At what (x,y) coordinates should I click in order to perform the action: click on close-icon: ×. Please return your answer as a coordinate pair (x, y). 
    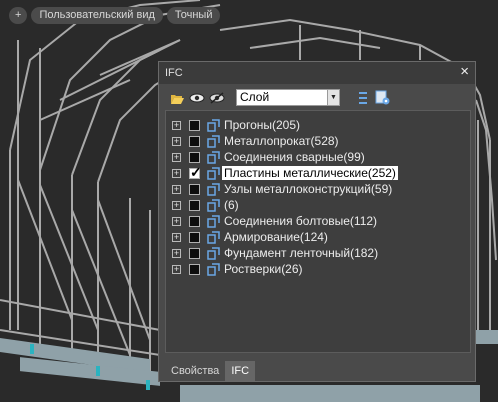
    Looking at the image, I should click on (464, 71).